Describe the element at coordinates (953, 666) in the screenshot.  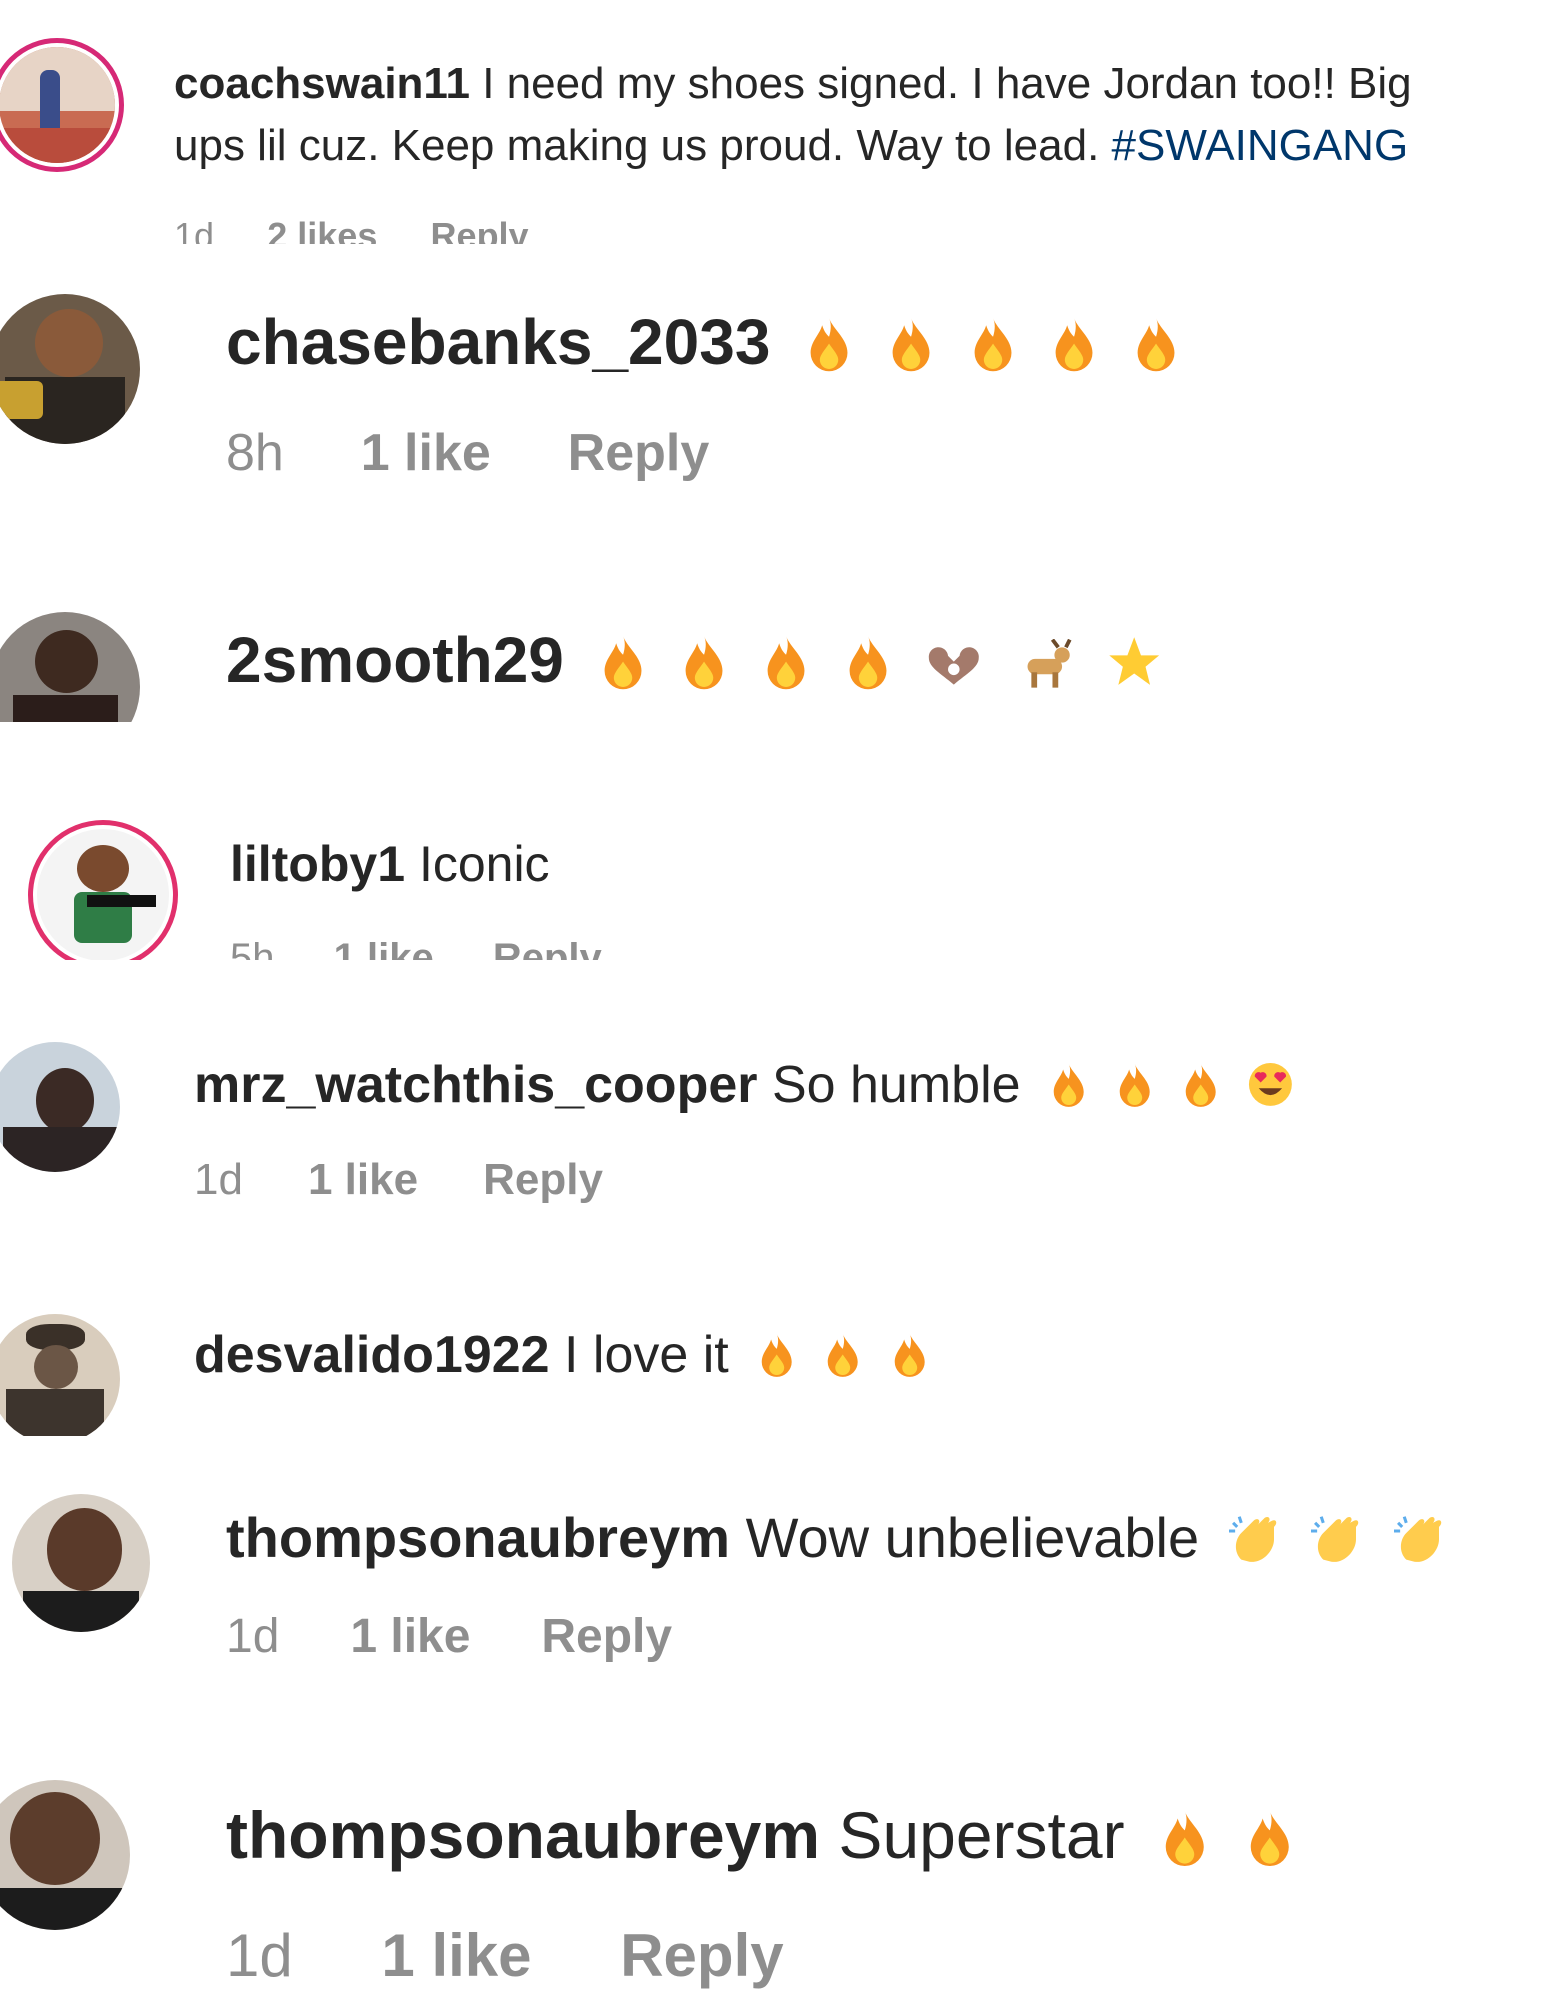
I see `heart-hands-icon` at that location.